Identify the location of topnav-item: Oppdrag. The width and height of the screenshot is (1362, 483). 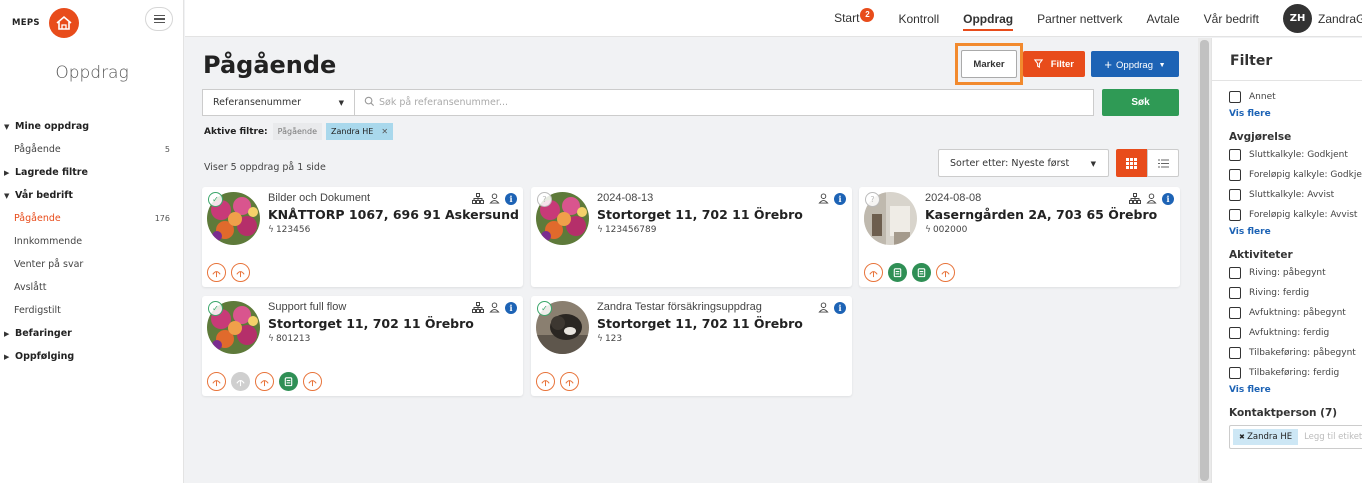
(988, 21).